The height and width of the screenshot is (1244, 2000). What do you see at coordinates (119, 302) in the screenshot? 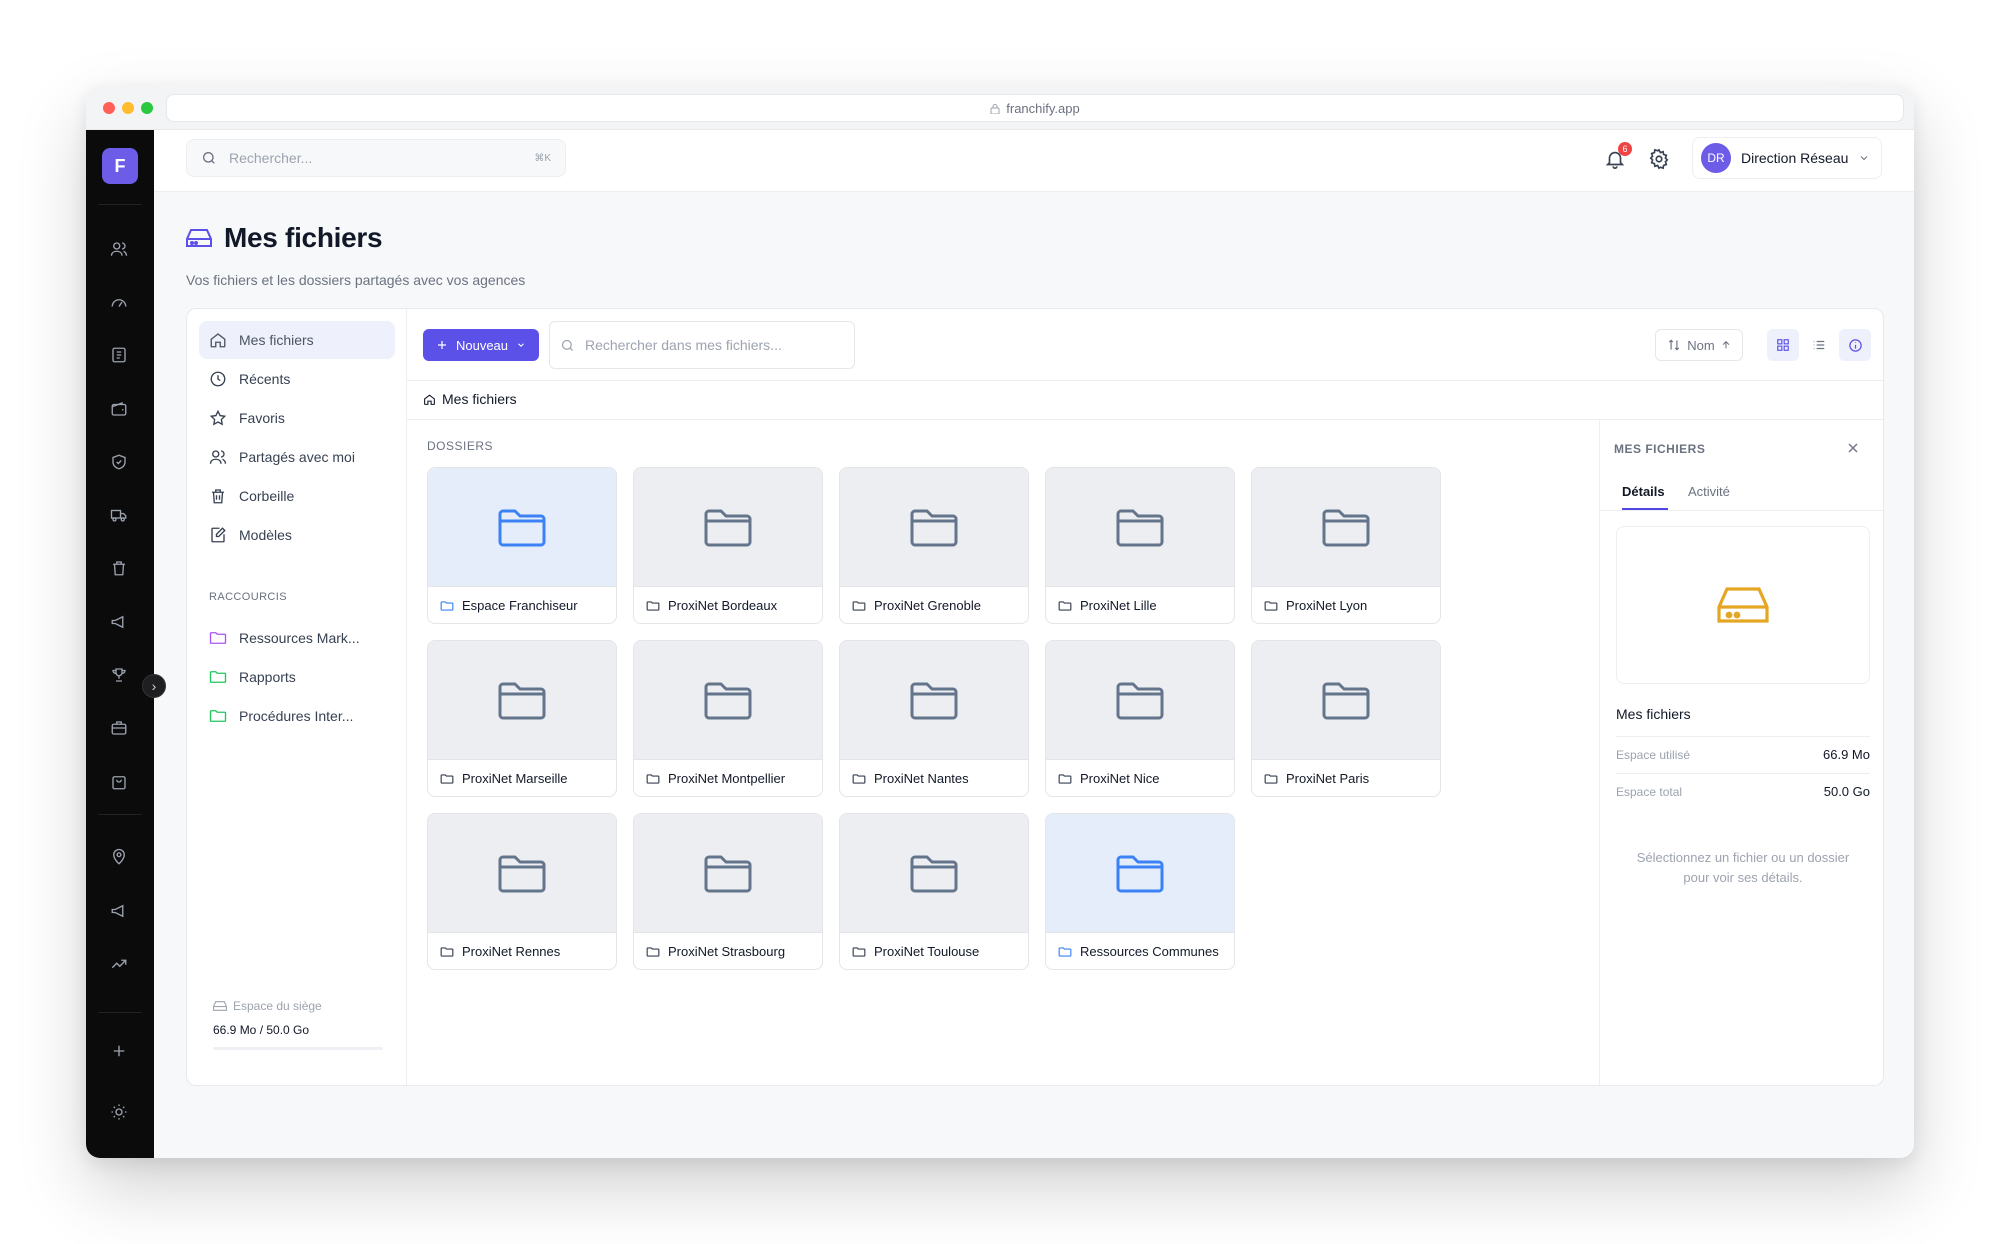
I see `gauge-icon` at bounding box center [119, 302].